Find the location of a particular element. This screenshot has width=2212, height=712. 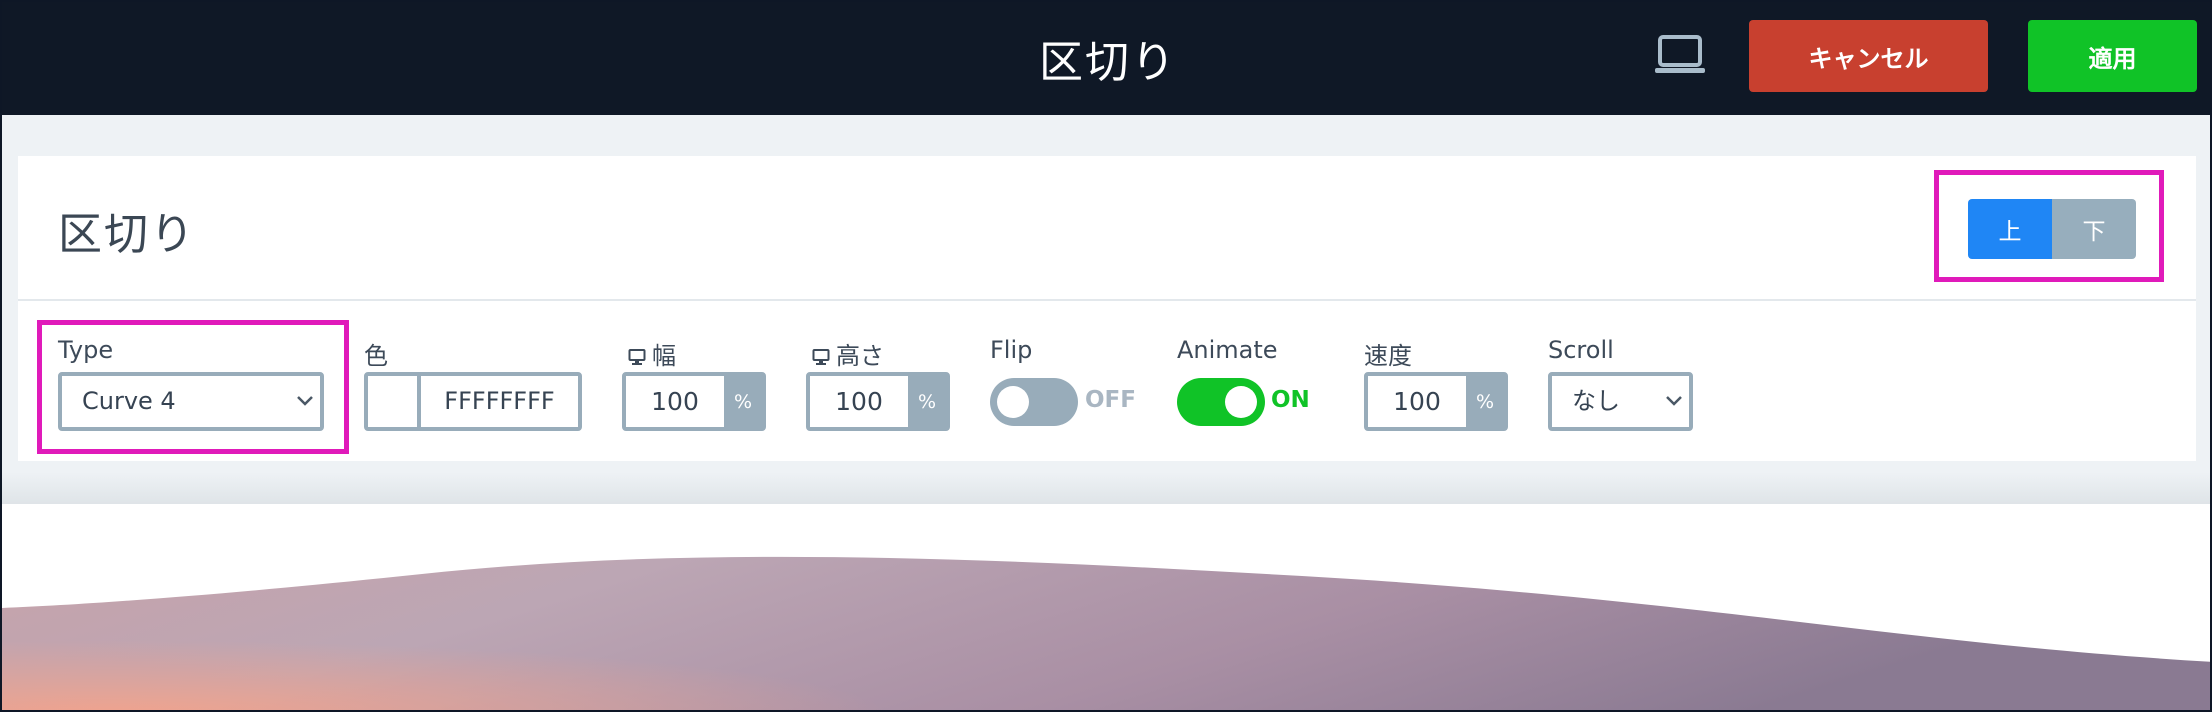

width-label: 幅 is located at coordinates (652, 353).